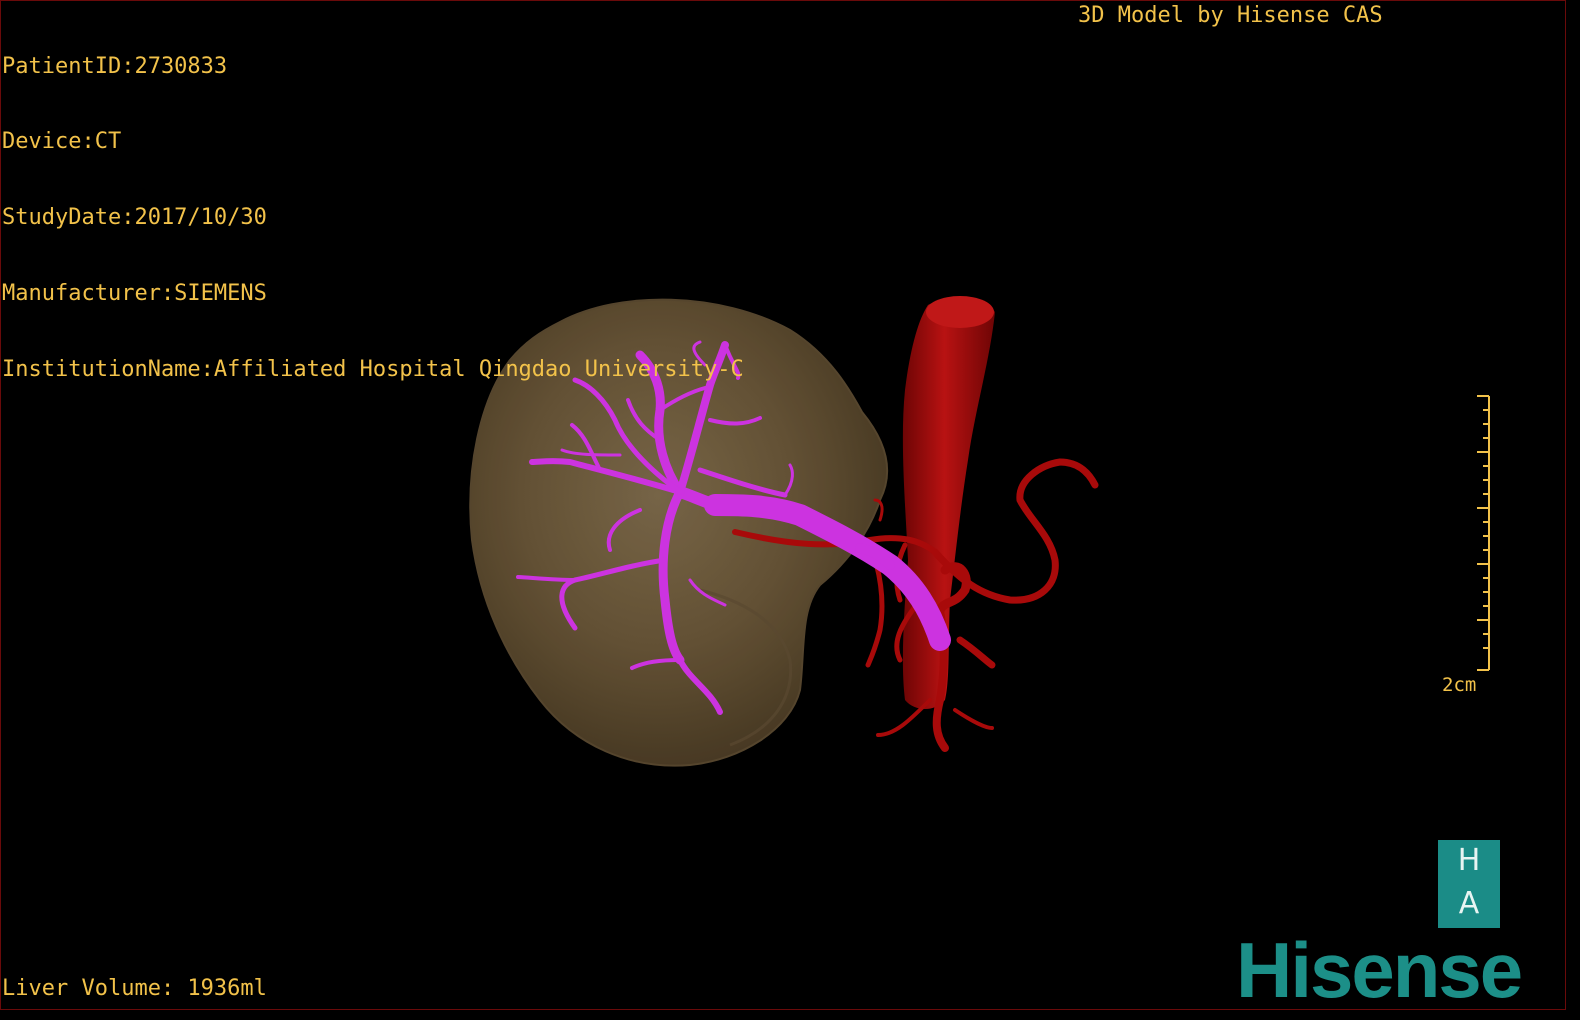  Describe the element at coordinates (134, 988) in the screenshot. I see `liver-volume: Liver Volume: 1936ml` at that location.